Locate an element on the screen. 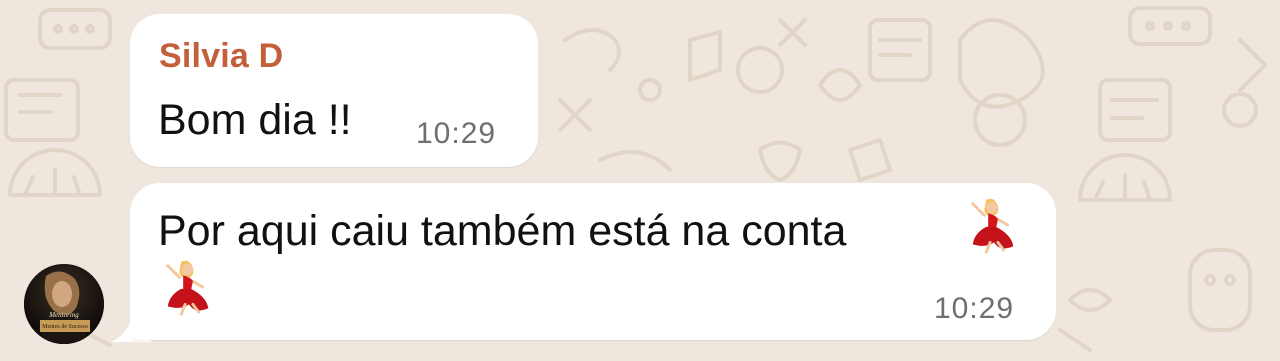 The width and height of the screenshot is (1280, 361). message-bubble: Silvia D Bom dia !! 10:29 is located at coordinates (334, 90).